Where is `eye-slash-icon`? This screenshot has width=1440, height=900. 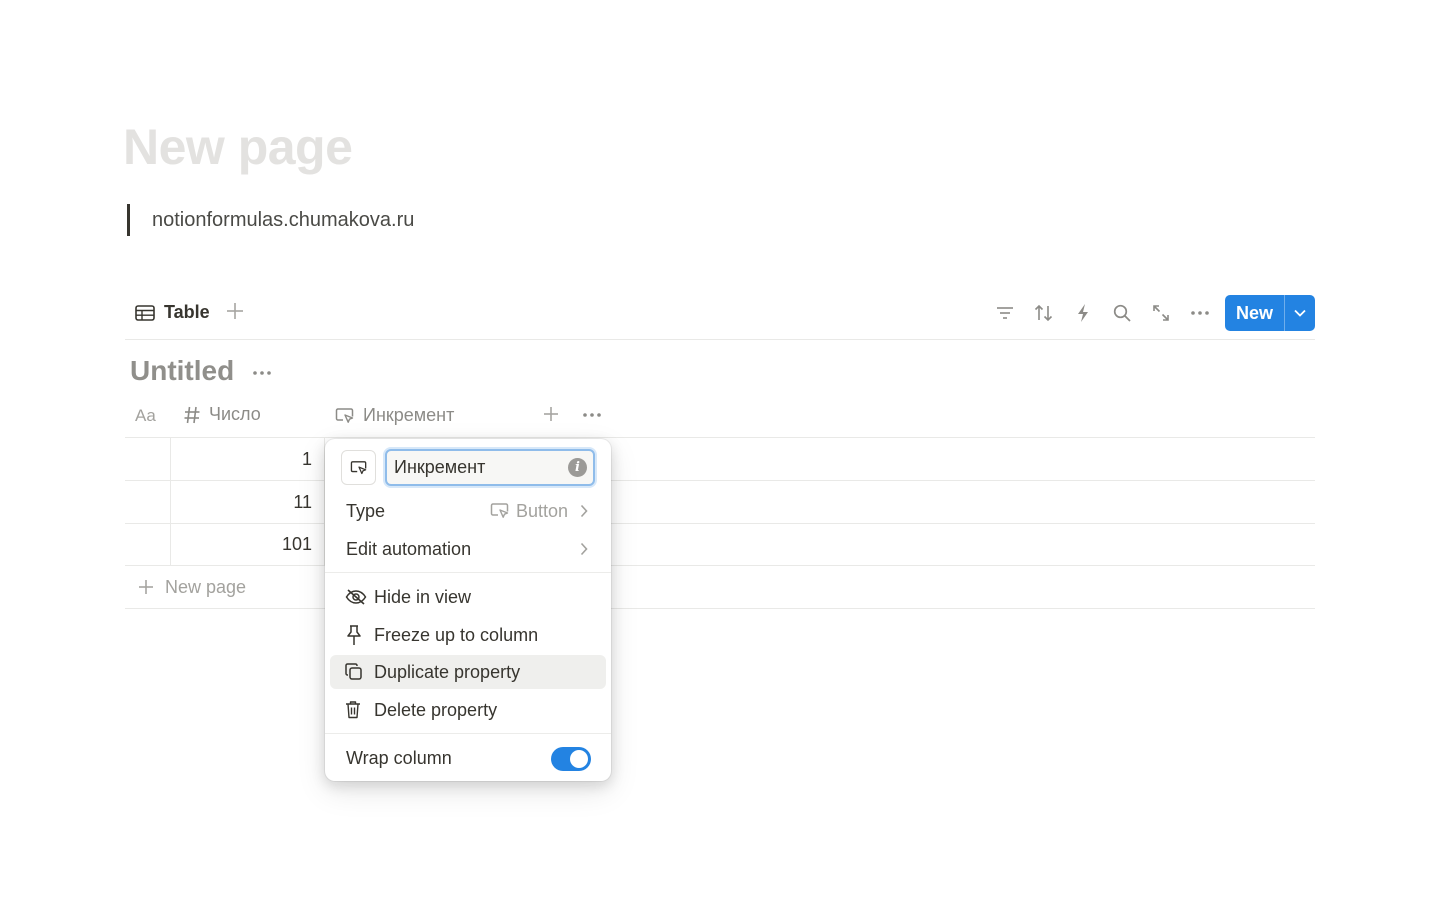 eye-slash-icon is located at coordinates (356, 597).